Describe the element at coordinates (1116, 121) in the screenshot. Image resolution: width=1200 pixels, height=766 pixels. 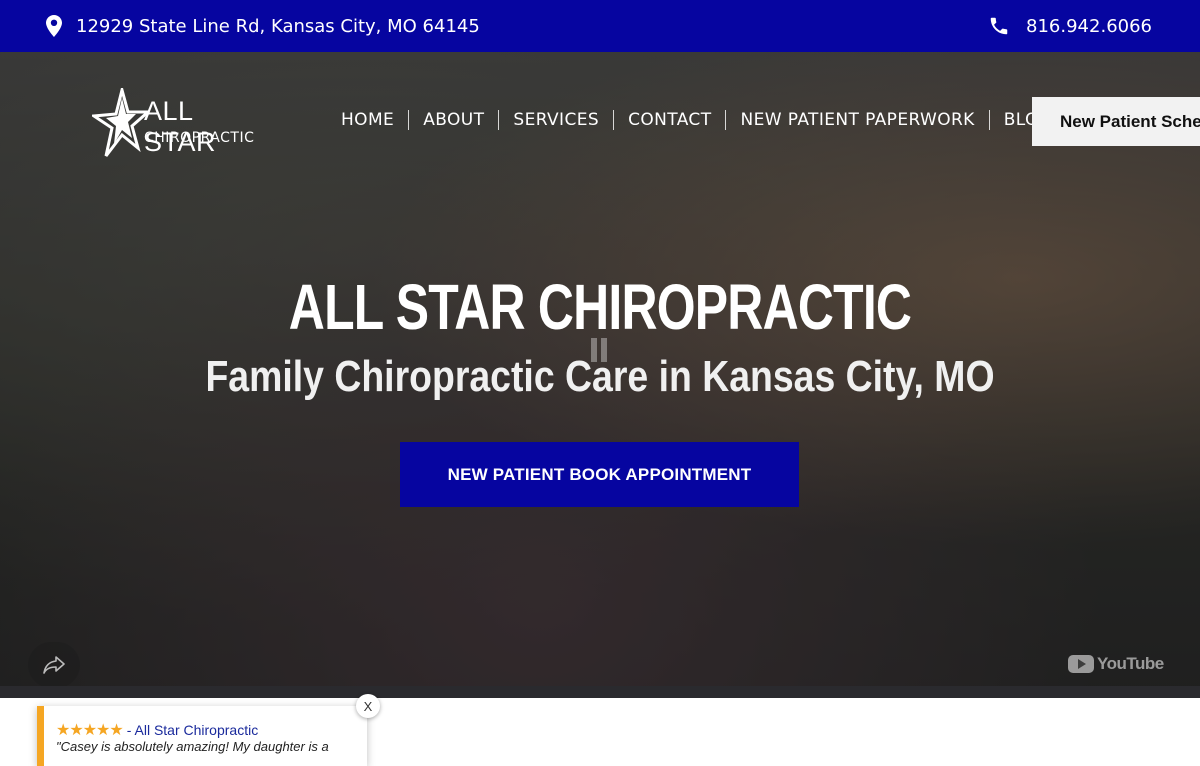
I see `new-patient-schedule-button: New Patient Sche` at that location.